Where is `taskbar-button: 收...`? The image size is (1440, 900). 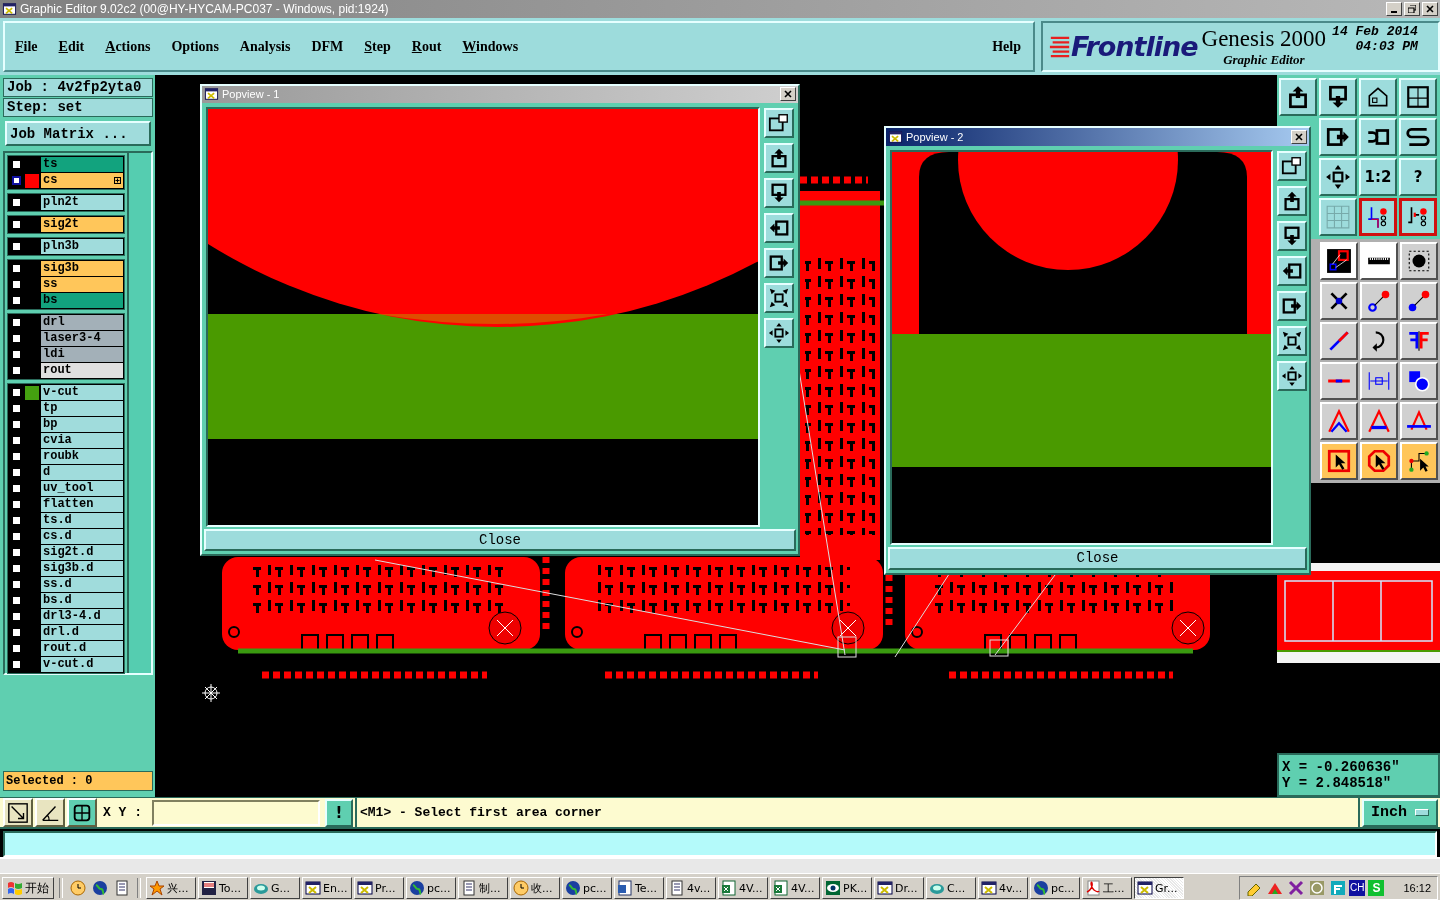
taskbar-button: 收... is located at coordinates (535, 888).